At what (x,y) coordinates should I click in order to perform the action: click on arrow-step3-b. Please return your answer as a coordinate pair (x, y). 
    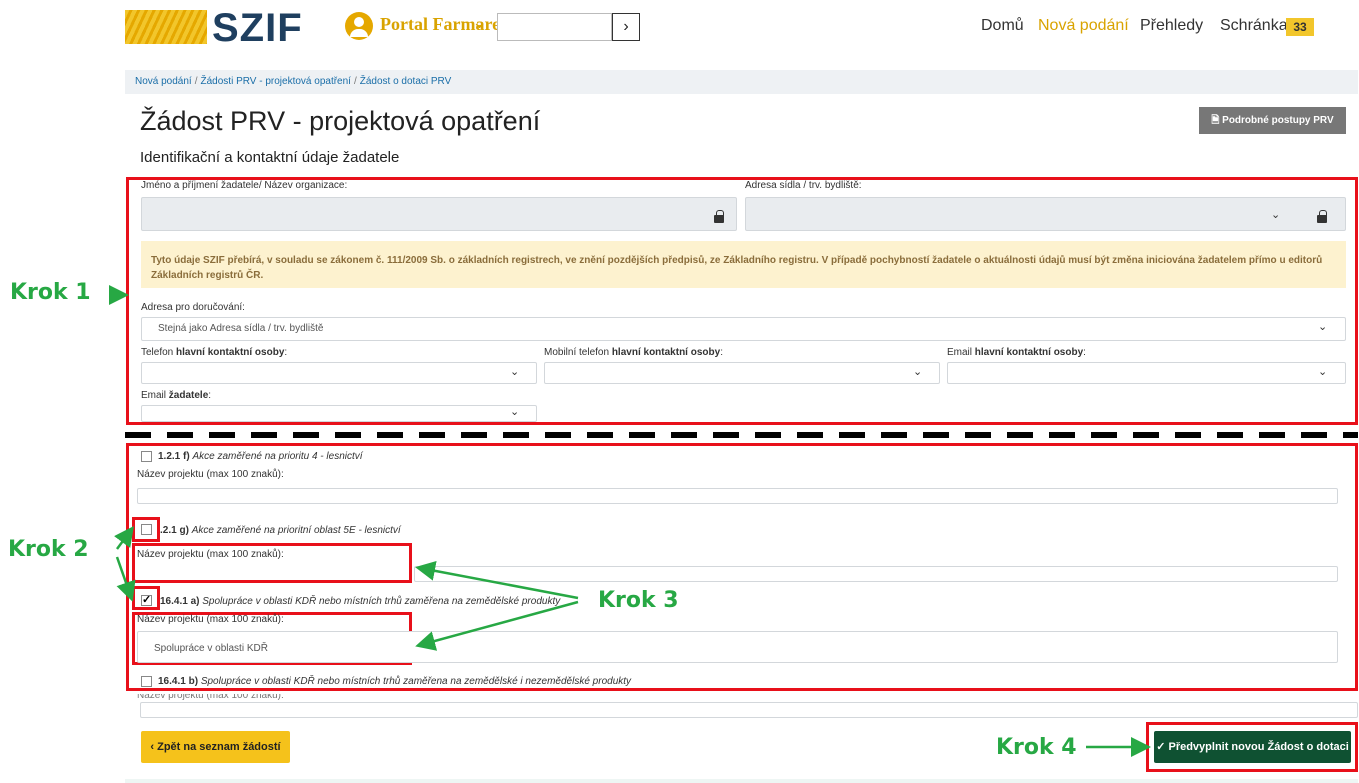
    Looking at the image, I should click on (497, 625).